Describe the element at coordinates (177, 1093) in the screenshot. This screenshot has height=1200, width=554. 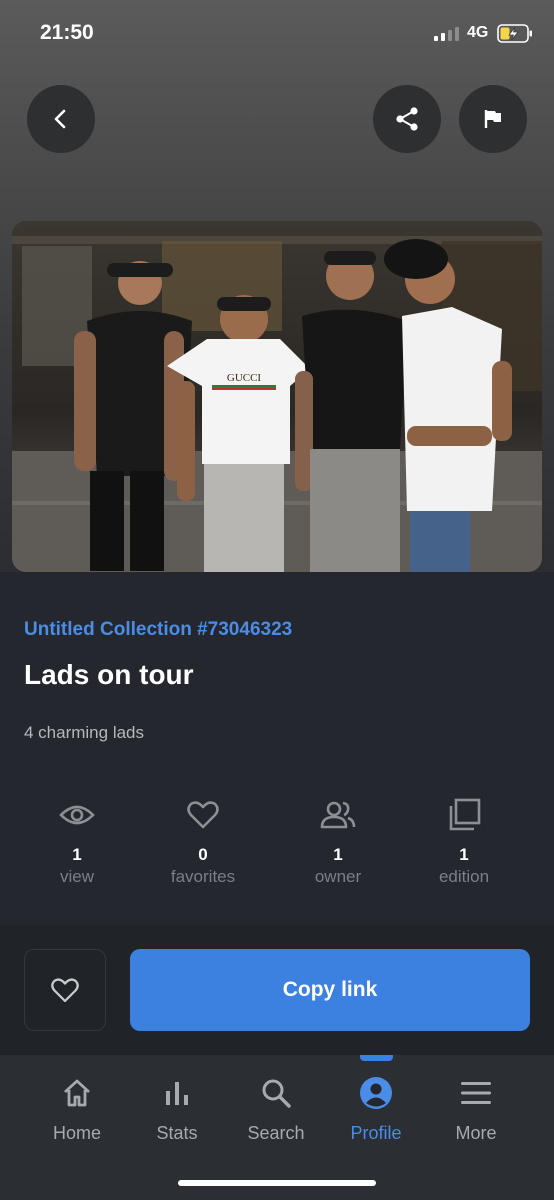
I see `bar-chart-icon` at that location.